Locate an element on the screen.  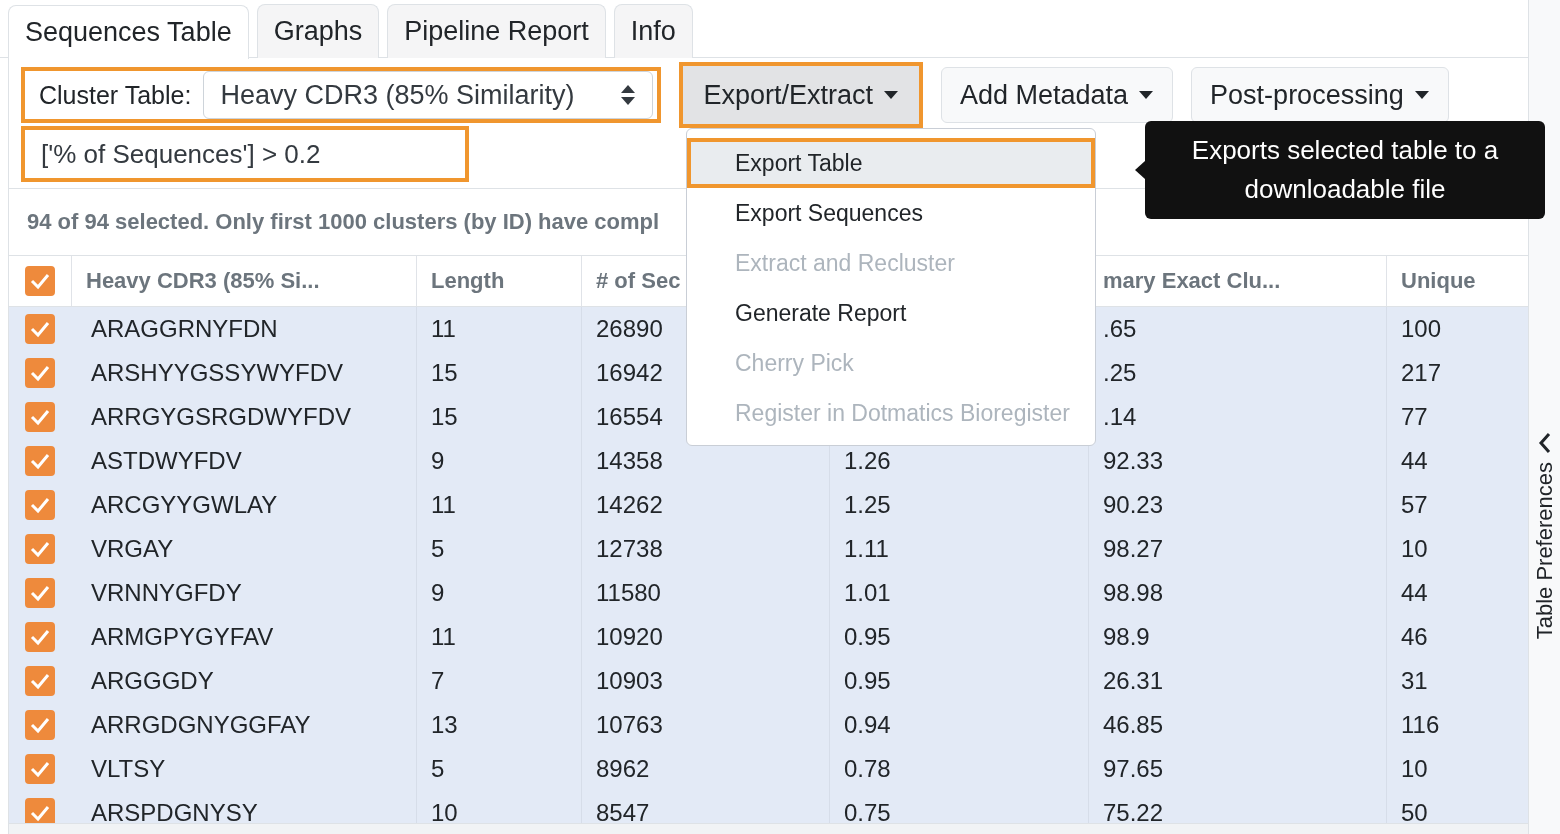
table-cell: ARRGYGSRGDWYFDV is located at coordinates (221, 417).